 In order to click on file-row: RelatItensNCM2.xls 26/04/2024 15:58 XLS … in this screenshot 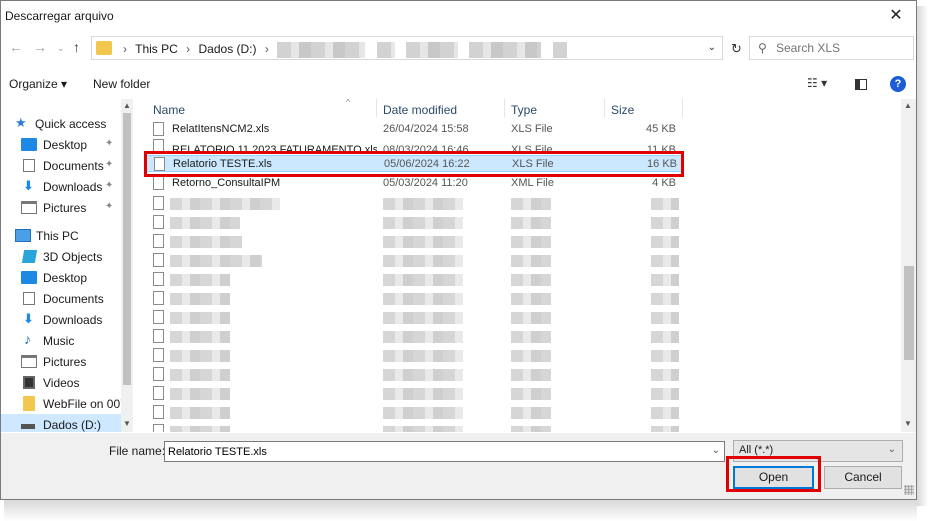, I will do `click(414, 129)`.